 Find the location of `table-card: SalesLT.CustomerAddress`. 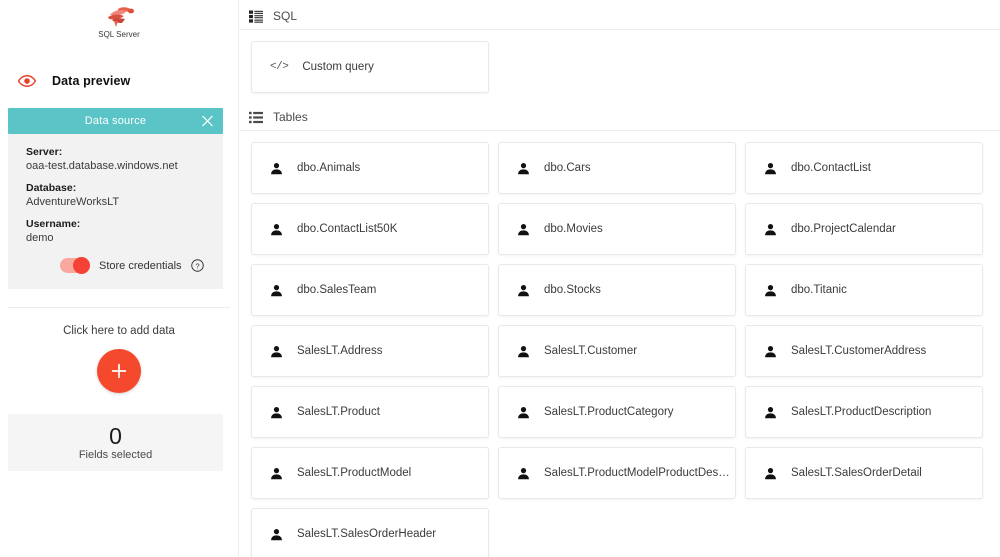

table-card: SalesLT.CustomerAddress is located at coordinates (864, 351).